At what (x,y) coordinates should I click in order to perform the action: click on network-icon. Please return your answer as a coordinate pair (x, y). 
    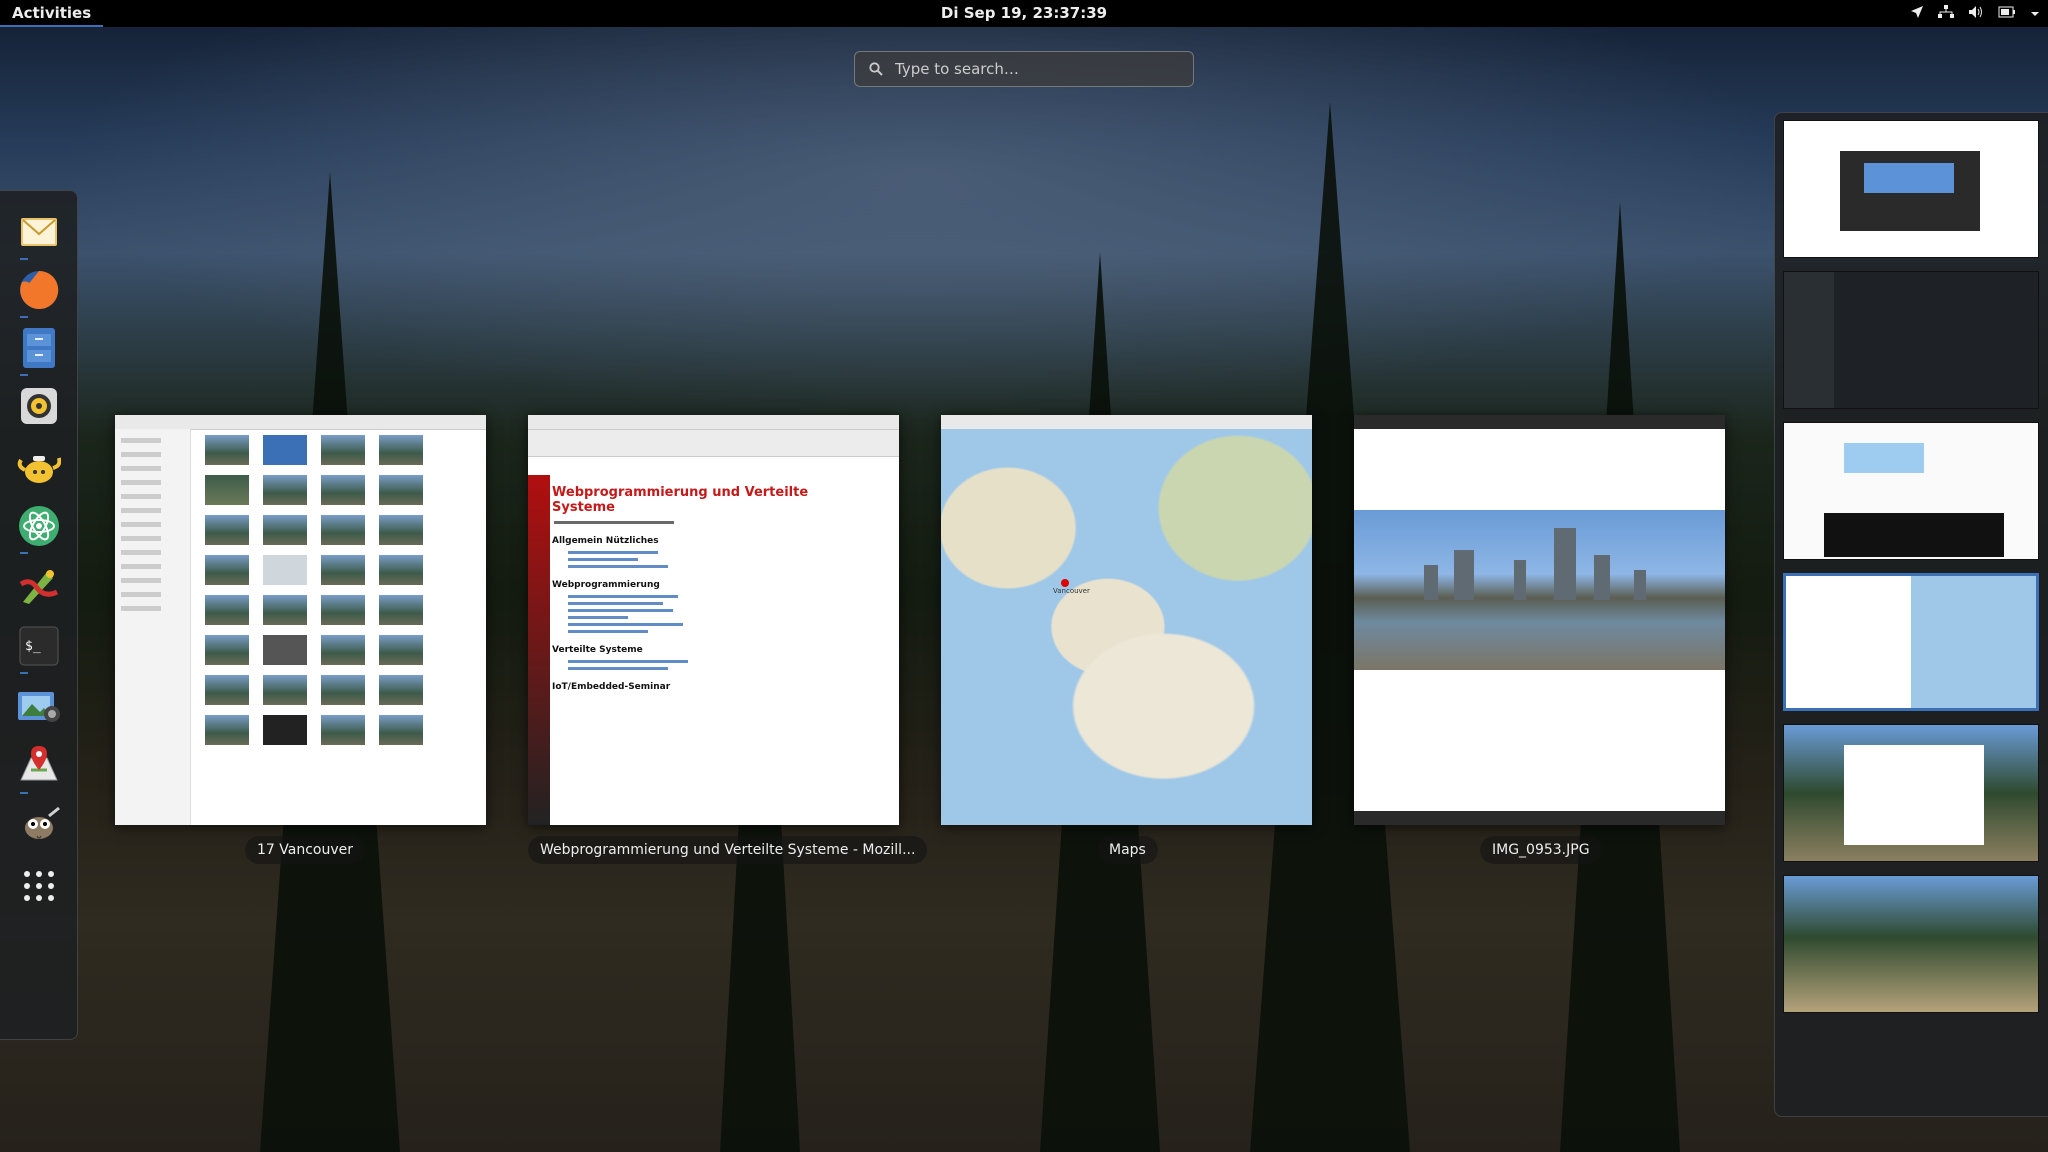
    Looking at the image, I should click on (1946, 13).